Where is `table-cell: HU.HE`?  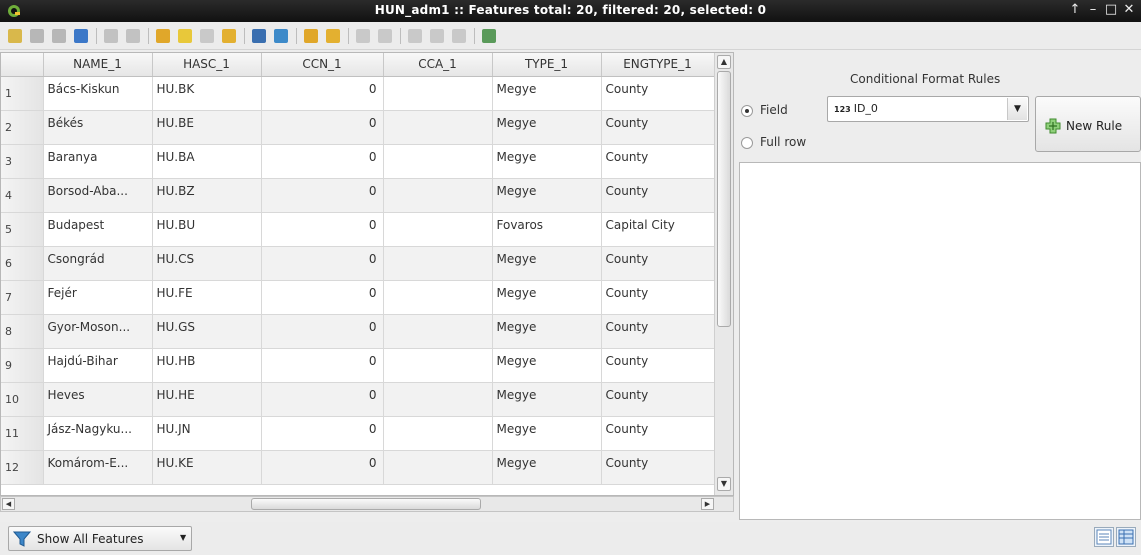
table-cell: HU.HE is located at coordinates (207, 399).